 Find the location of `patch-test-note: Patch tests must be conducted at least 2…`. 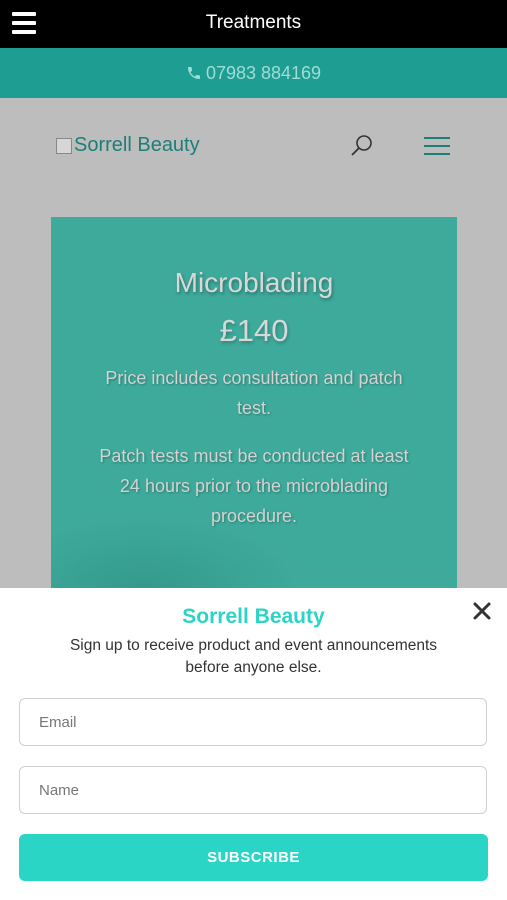

patch-test-note: Patch tests must be conducted at least 2… is located at coordinates (254, 486).